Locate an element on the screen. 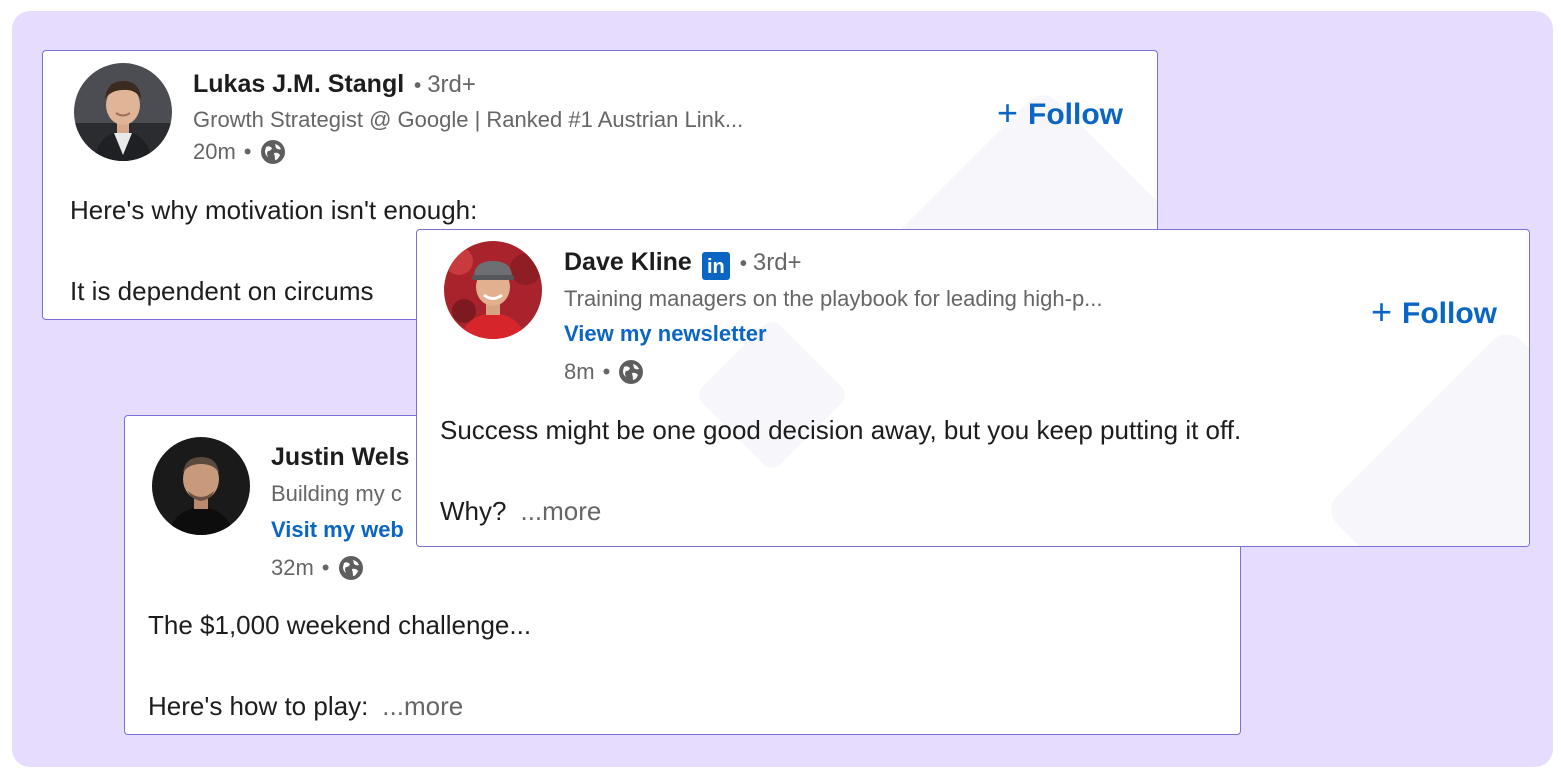 This screenshot has width=1561, height=775. post-meta: 8m • is located at coordinates (604, 372).